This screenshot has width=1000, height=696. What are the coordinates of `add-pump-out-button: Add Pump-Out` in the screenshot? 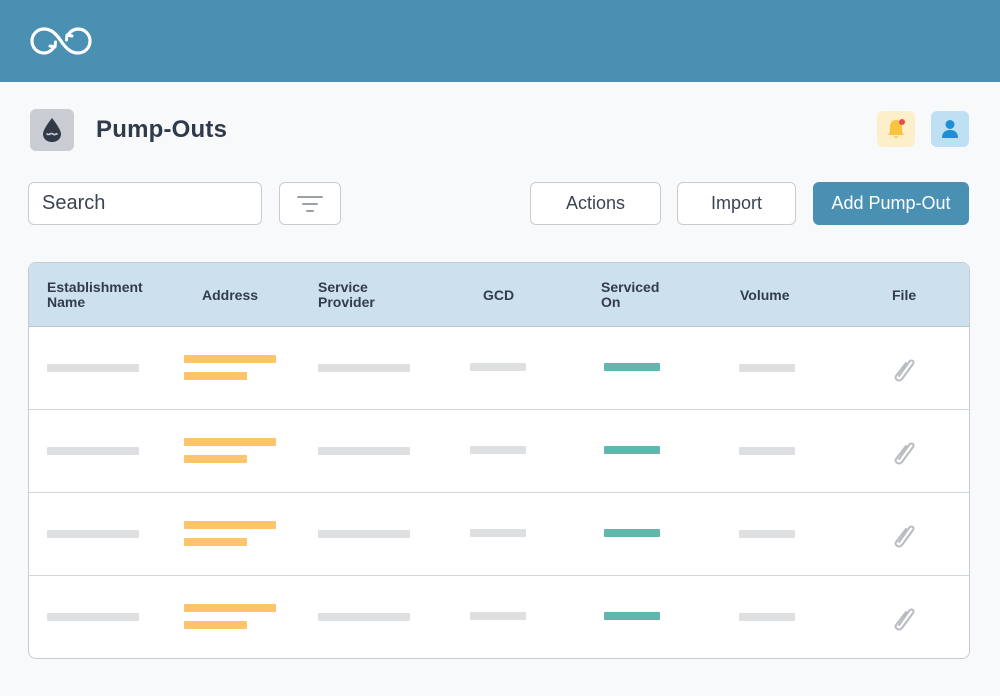 It's located at (891, 203).